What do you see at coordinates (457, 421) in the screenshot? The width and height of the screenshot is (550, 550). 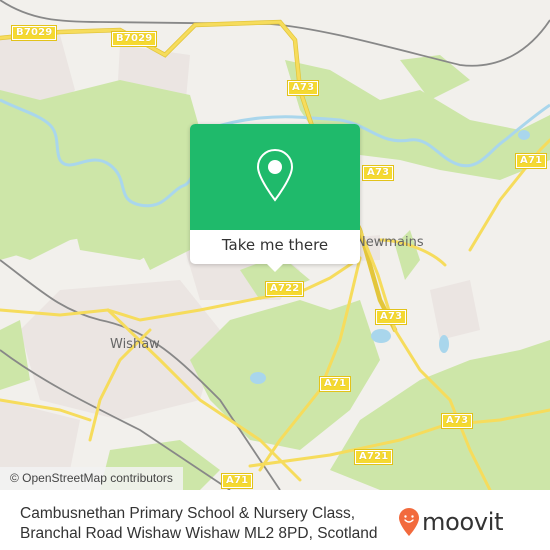 I see `road-label-a73-southeast: A73` at bounding box center [457, 421].